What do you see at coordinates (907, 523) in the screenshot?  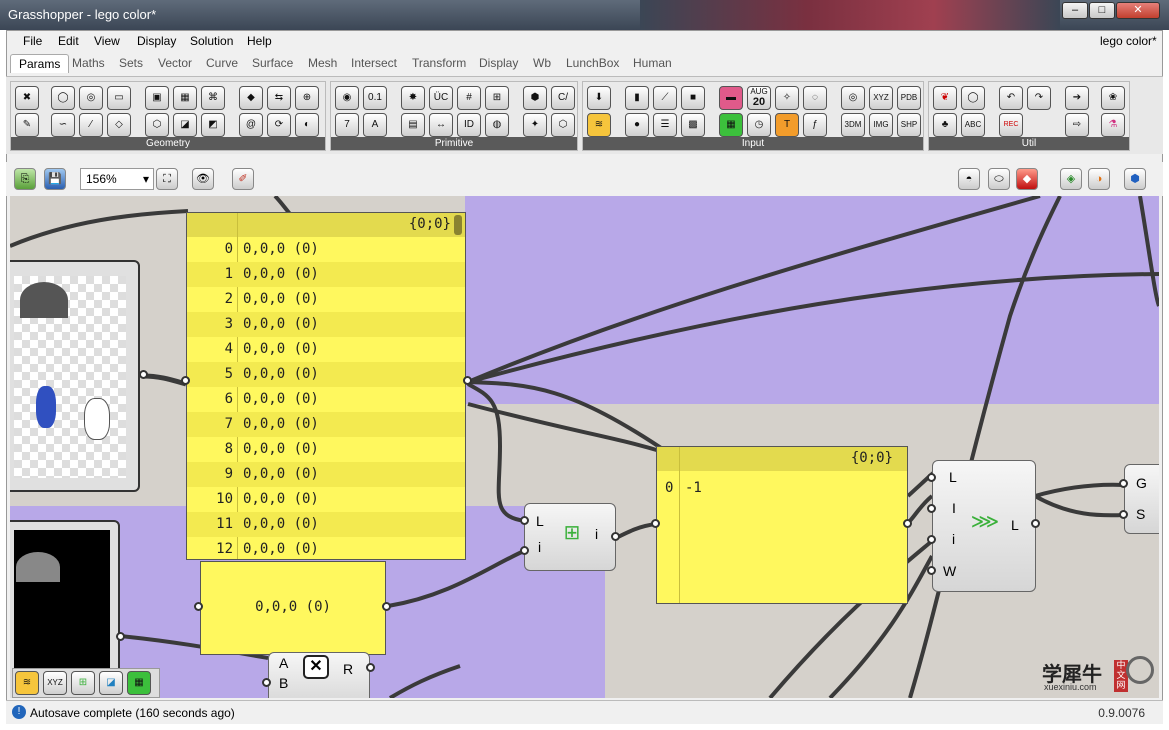 I see `output-port-index-panel` at bounding box center [907, 523].